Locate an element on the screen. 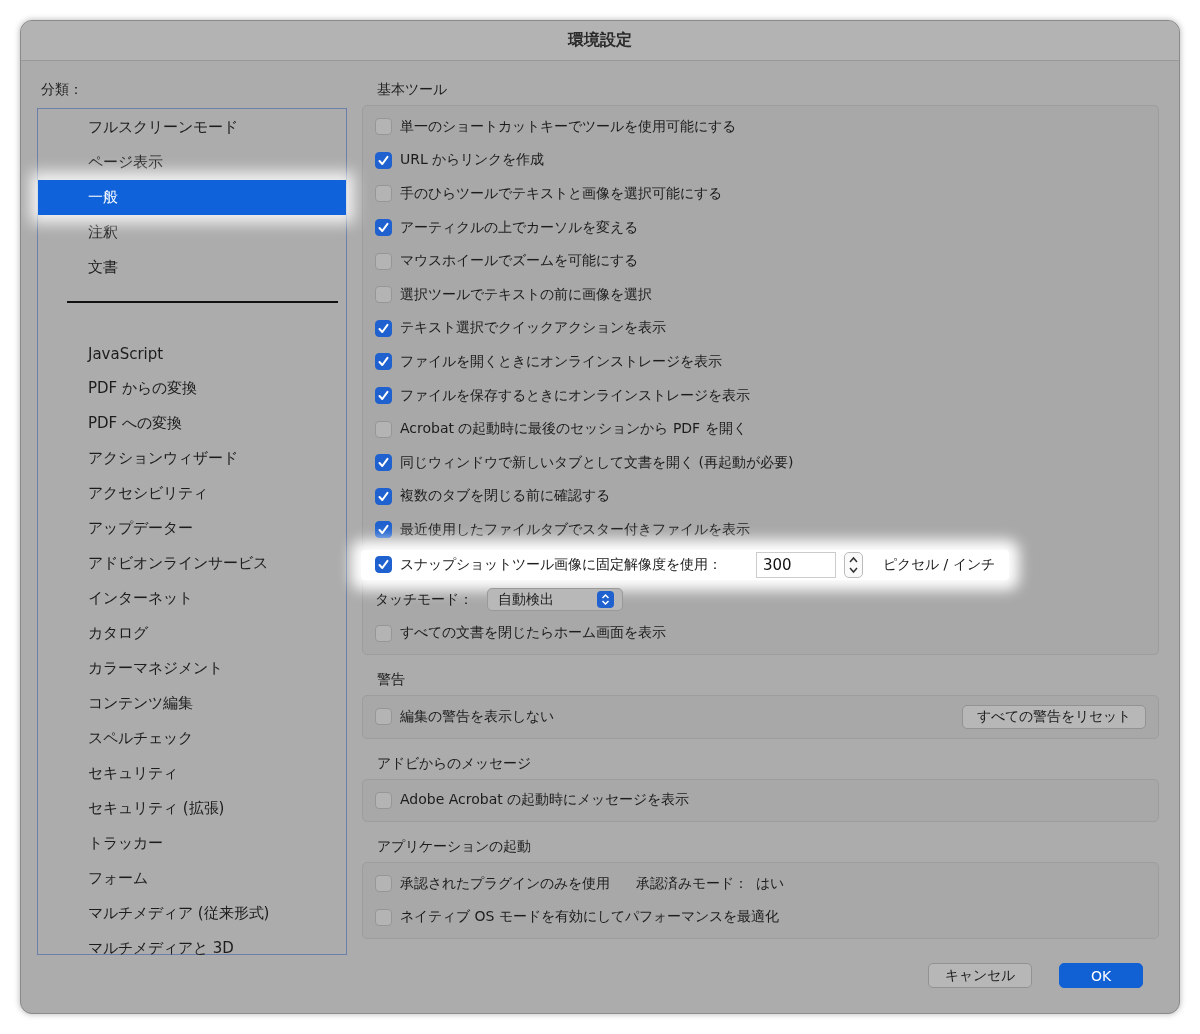  resolution-field: 300 is located at coordinates (796, 564).